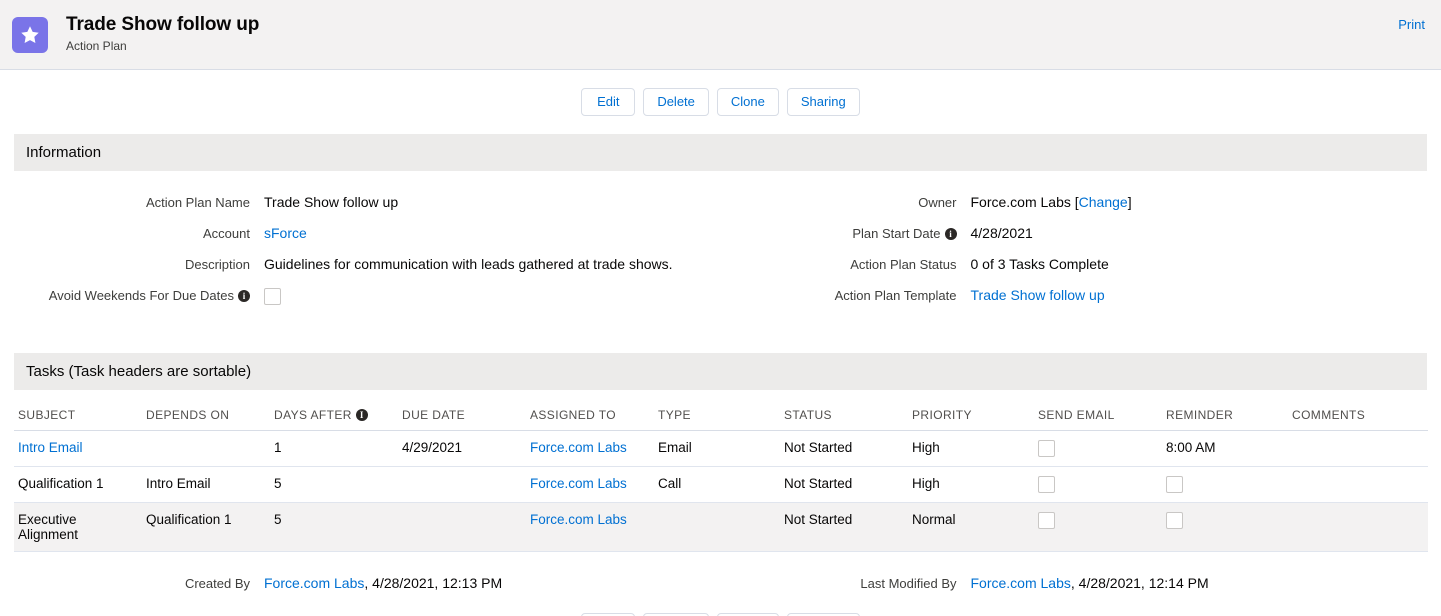  What do you see at coordinates (367, 295) in the screenshot?
I see `field-avoid-weekends: Avoid Weekends For Due Dates i` at bounding box center [367, 295].